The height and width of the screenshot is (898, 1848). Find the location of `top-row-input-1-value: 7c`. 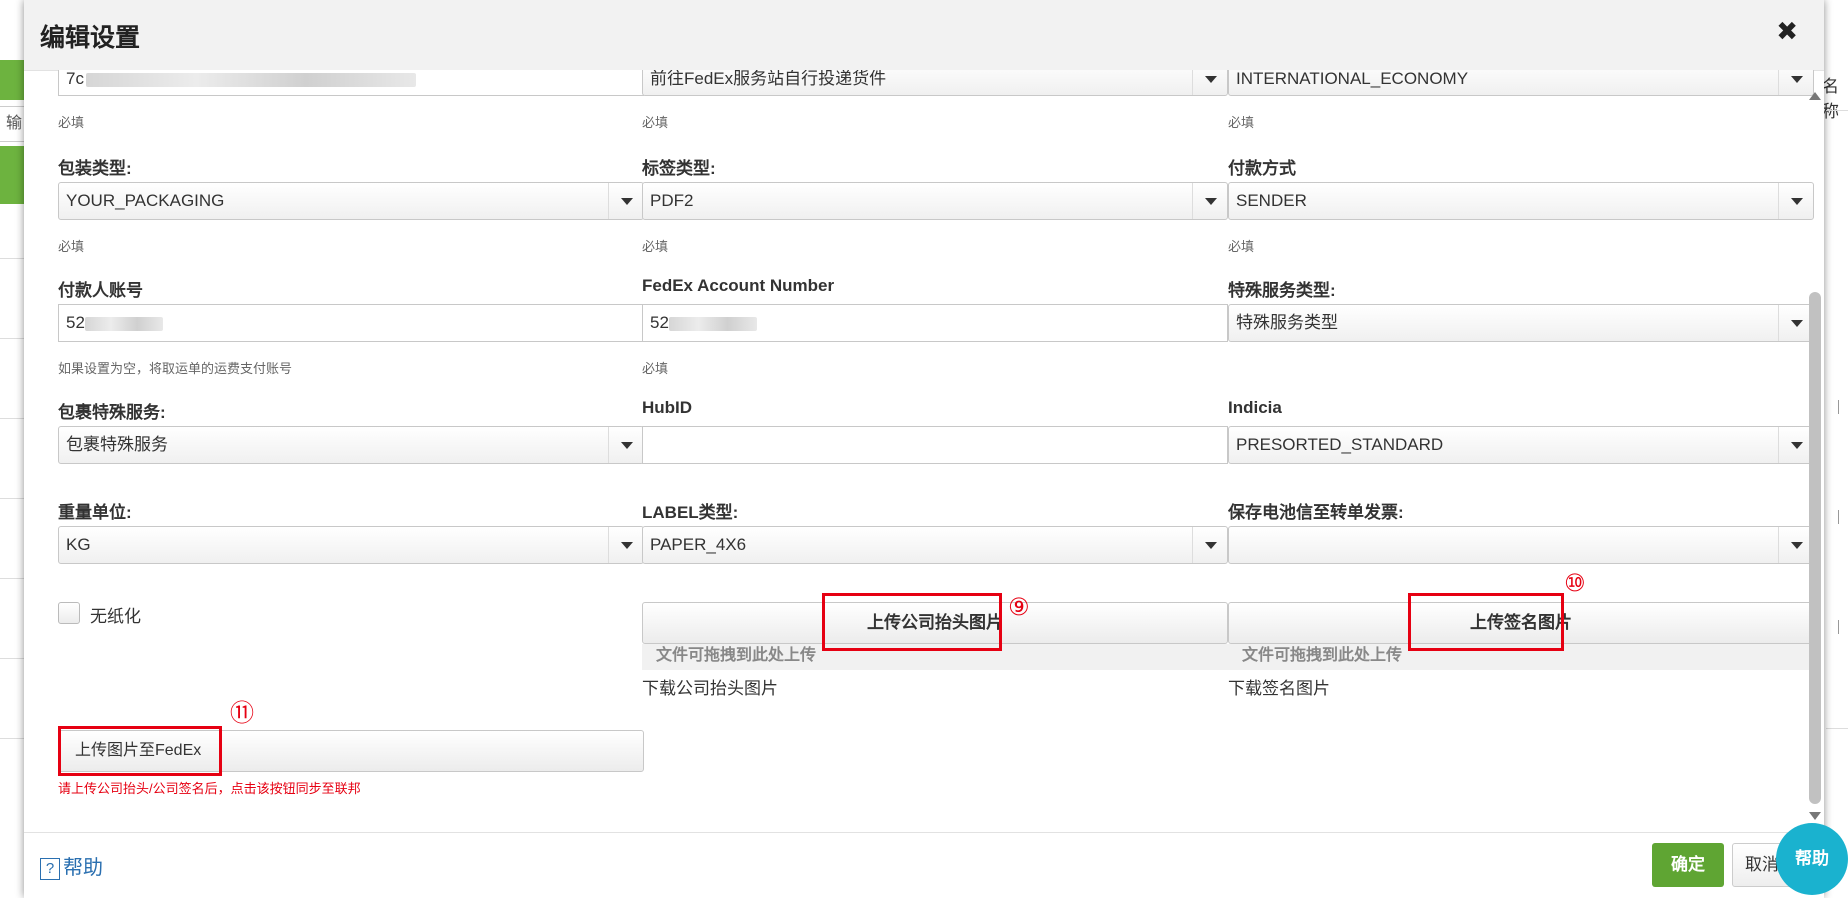

top-row-input-1-value: 7c is located at coordinates (75, 79).